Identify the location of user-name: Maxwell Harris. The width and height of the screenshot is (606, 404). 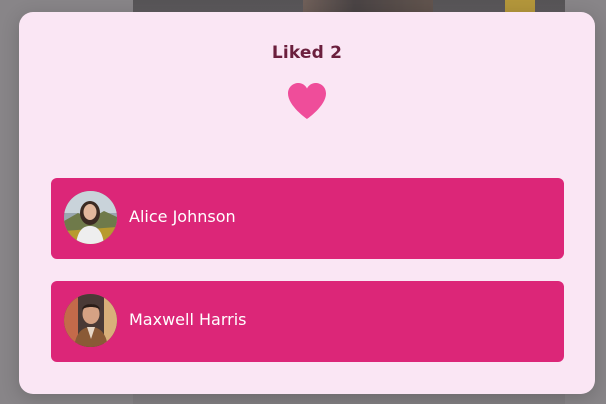
(188, 319).